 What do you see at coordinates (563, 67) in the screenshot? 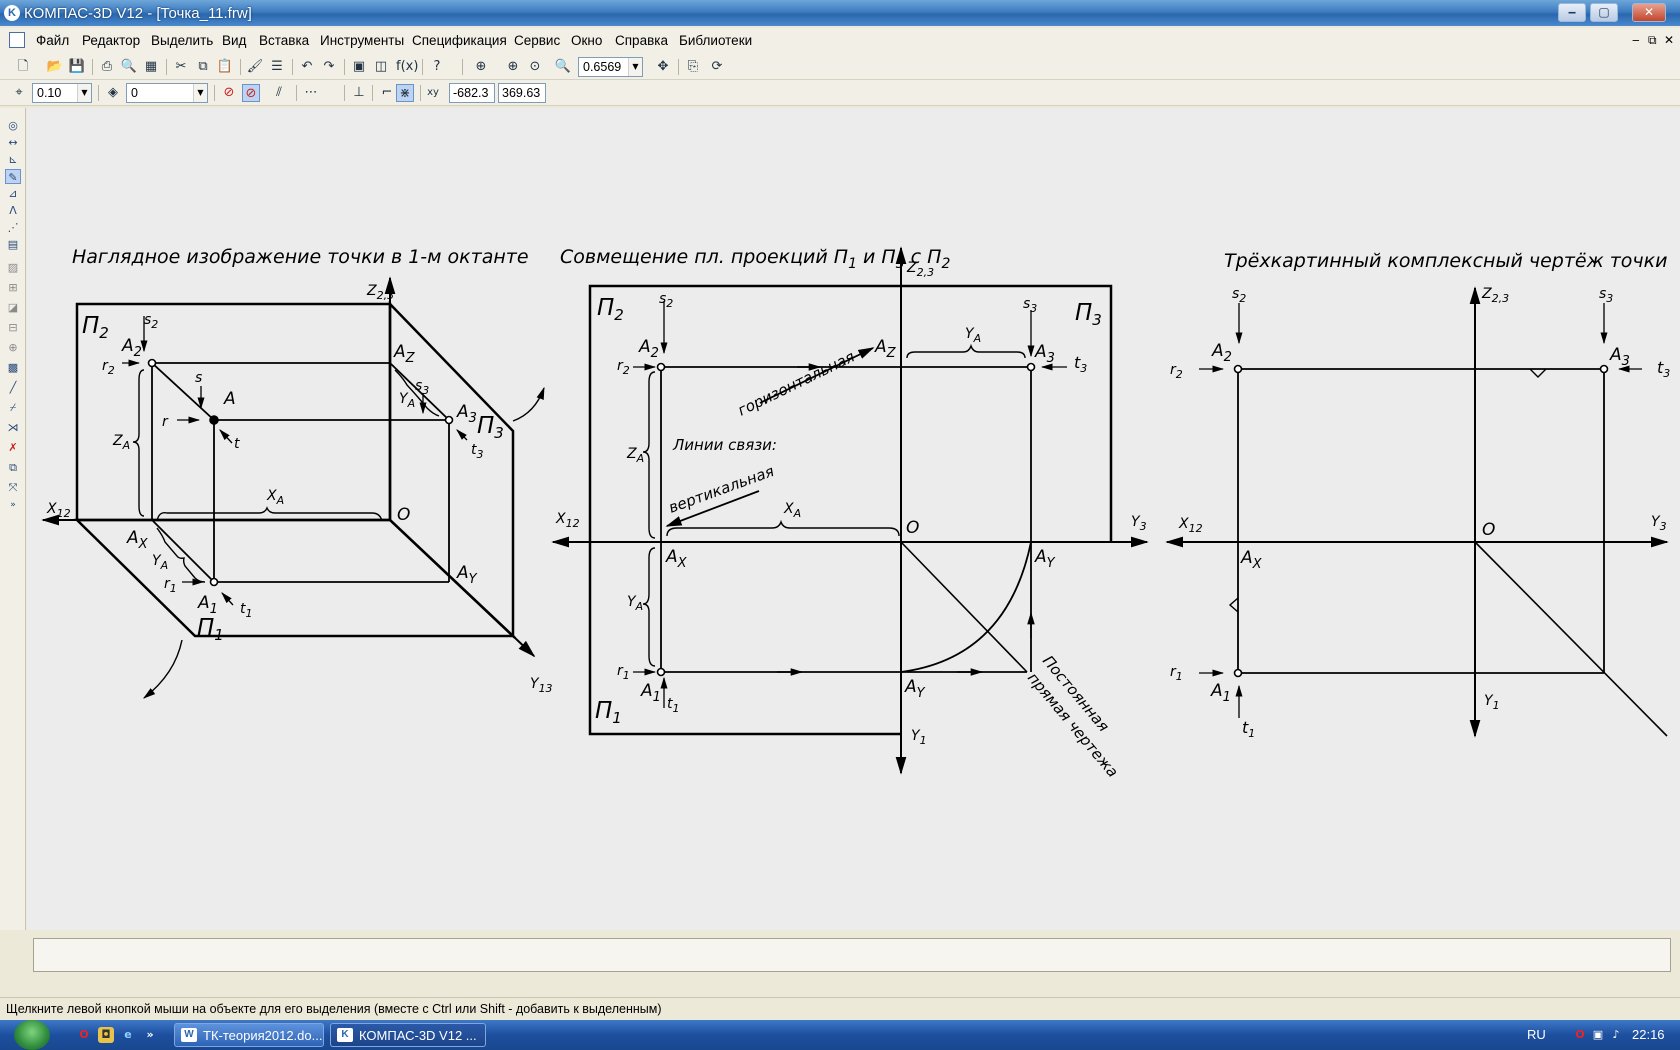
I see `zoom-scale-icon: 🔍` at bounding box center [563, 67].